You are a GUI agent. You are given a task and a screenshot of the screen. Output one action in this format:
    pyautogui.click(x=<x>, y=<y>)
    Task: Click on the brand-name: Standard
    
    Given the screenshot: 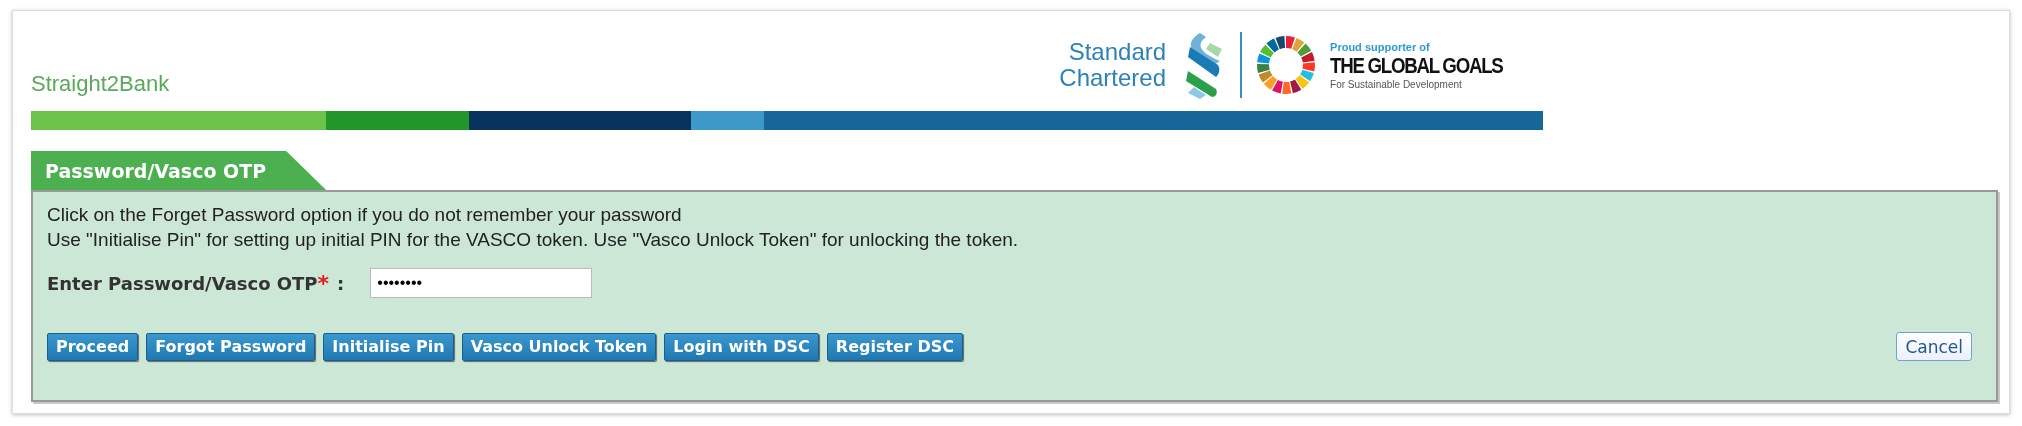 What is the action you would take?
    pyautogui.click(x=1117, y=52)
    